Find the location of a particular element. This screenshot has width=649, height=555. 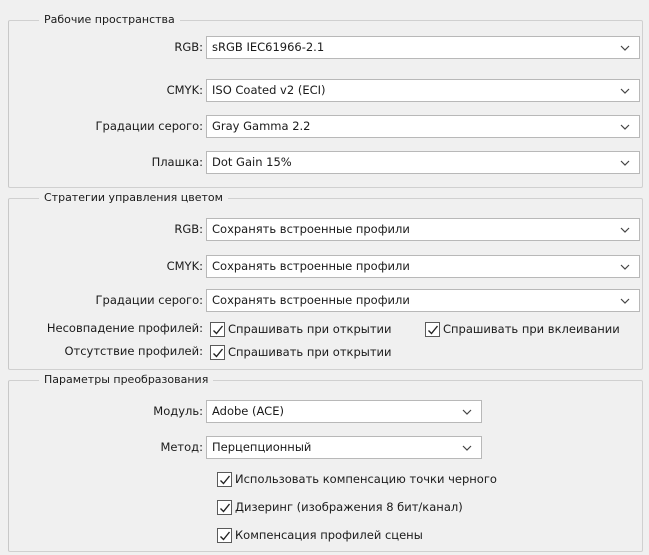

missing-ask-open-label: Спрашивать при открытии is located at coordinates (310, 352).